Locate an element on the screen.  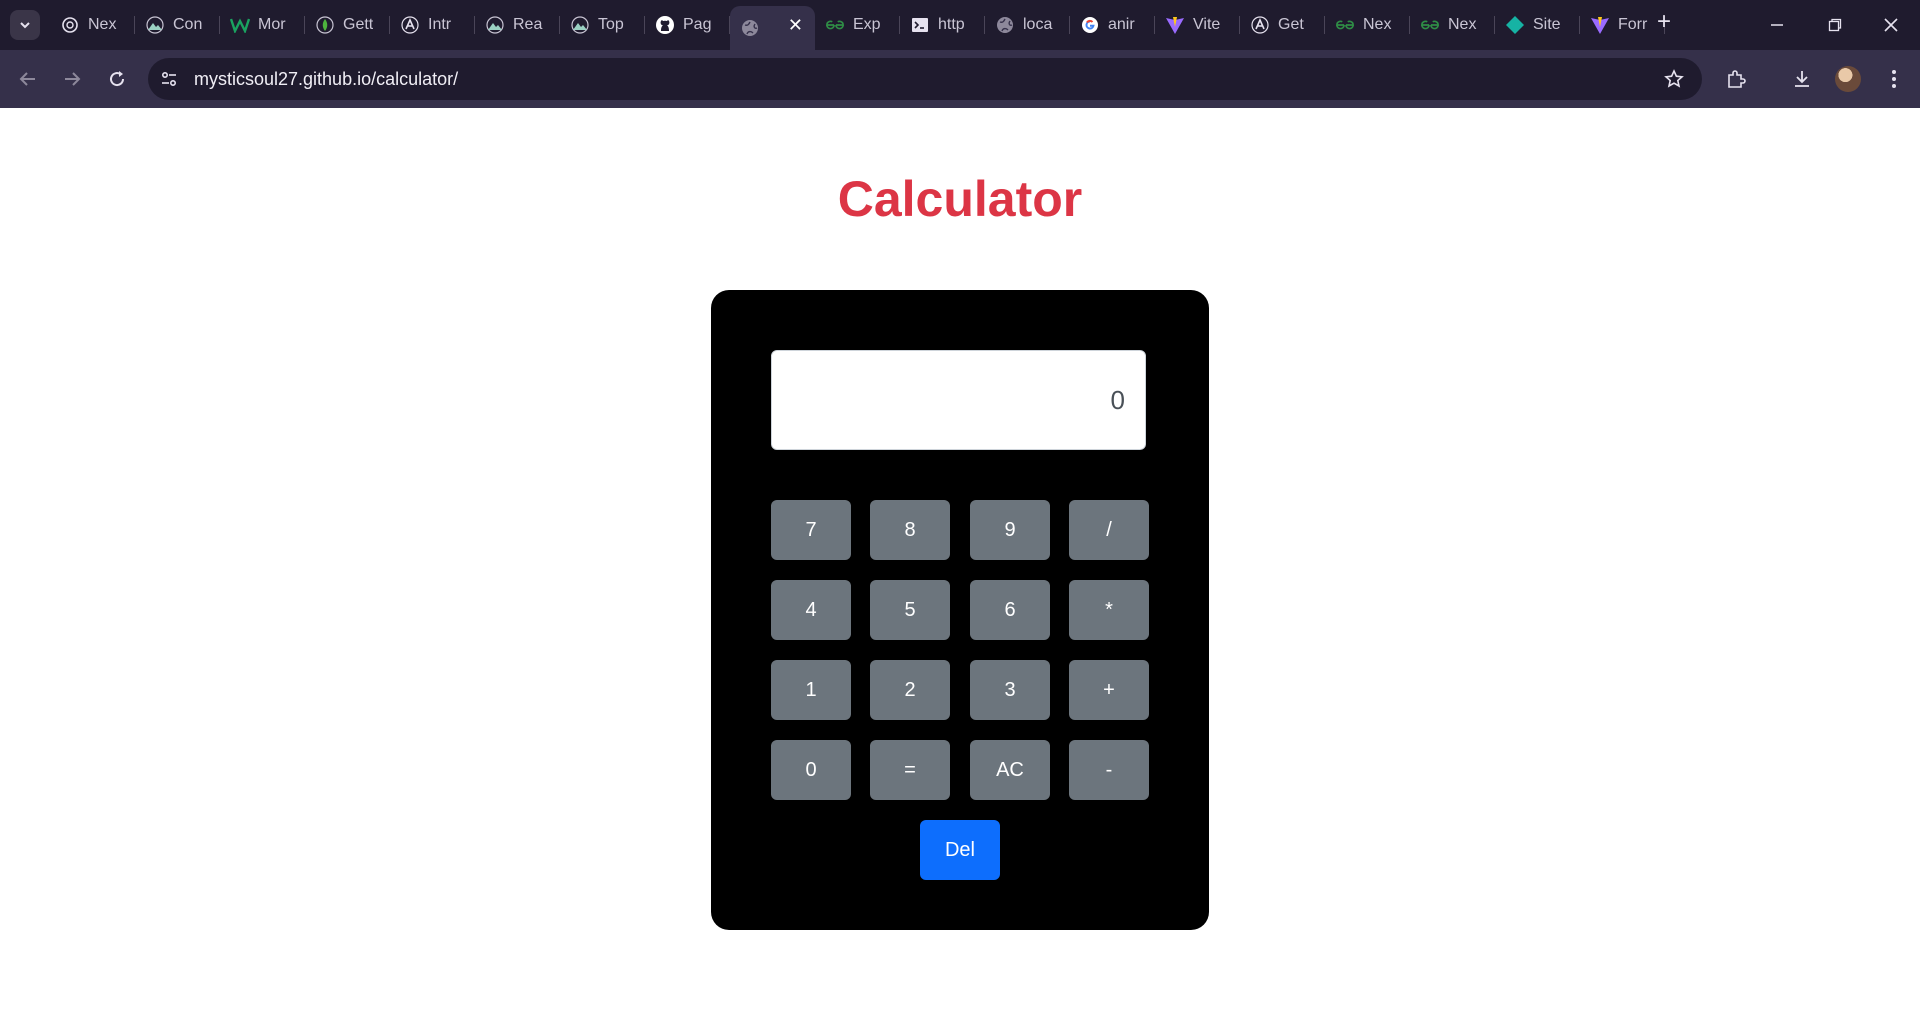
diamond-icon is located at coordinates (1515, 25).